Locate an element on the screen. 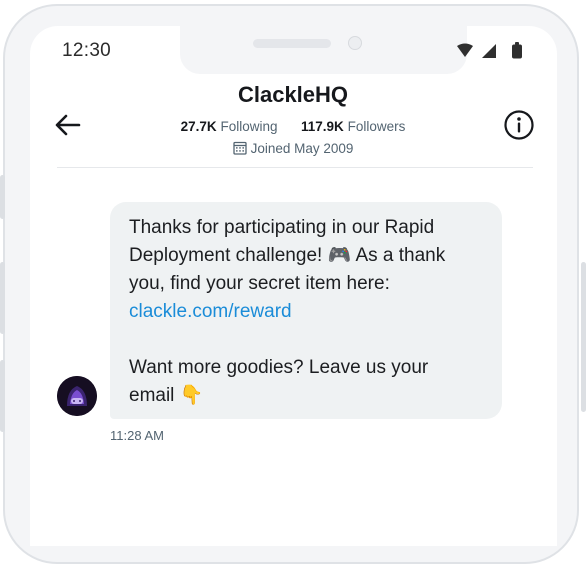  status-icons is located at coordinates (490, 51).